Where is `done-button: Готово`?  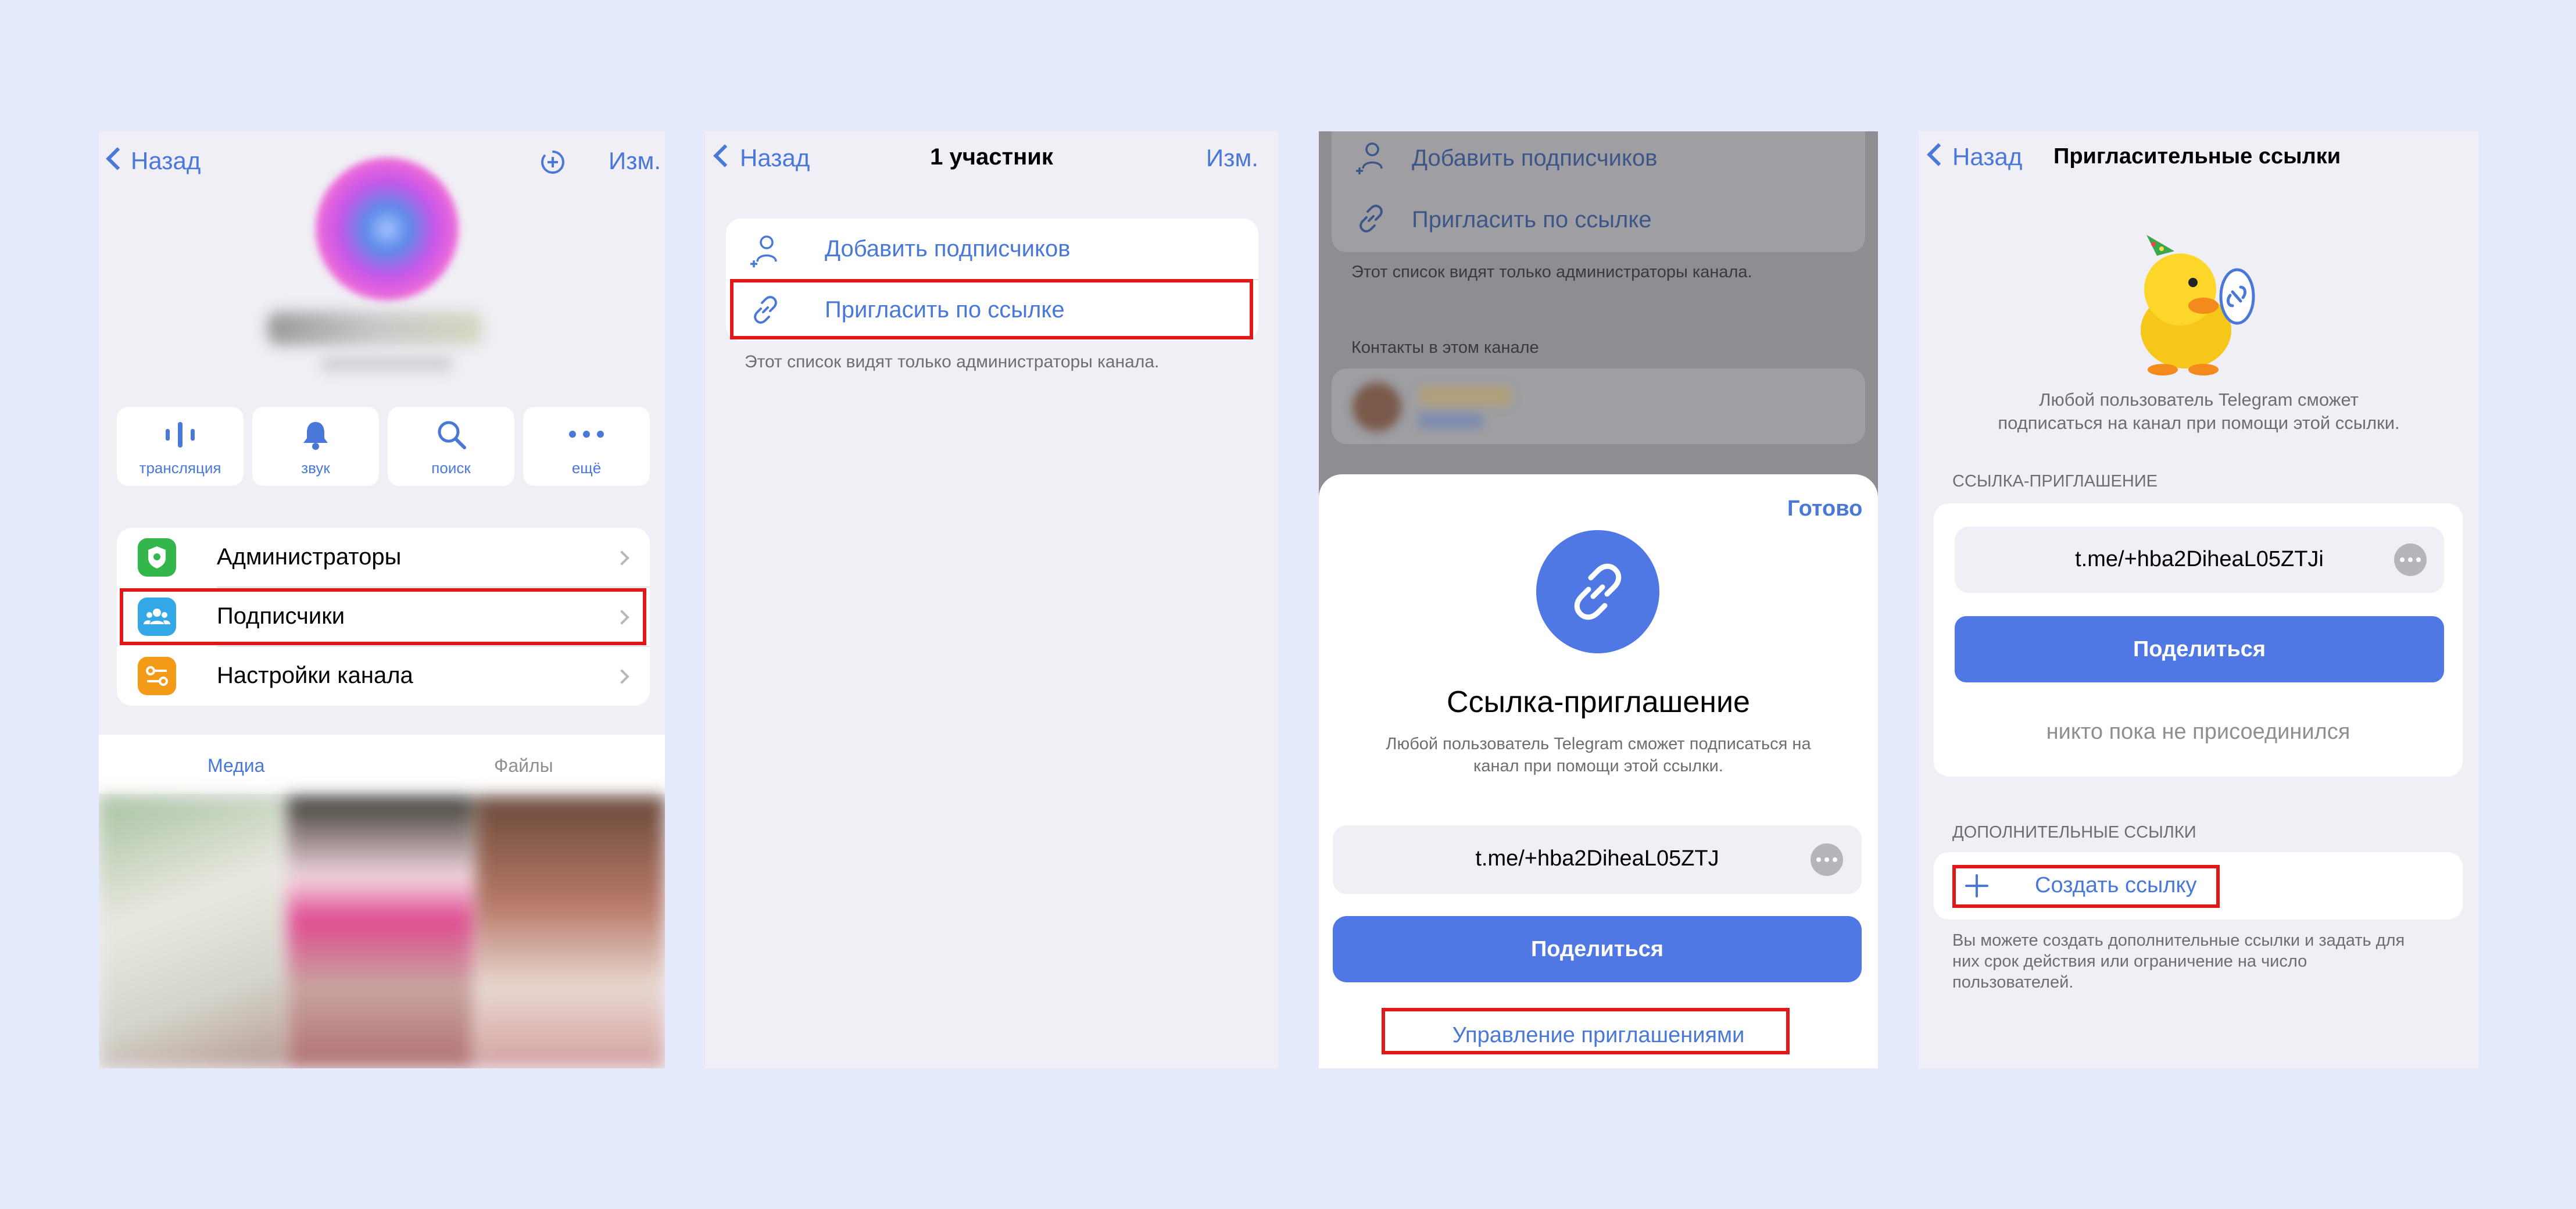
done-button: Готово is located at coordinates (1825, 509).